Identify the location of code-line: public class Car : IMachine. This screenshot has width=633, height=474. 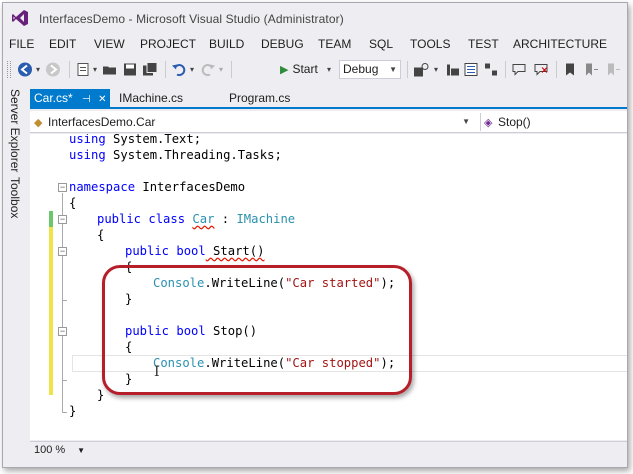
(196, 219).